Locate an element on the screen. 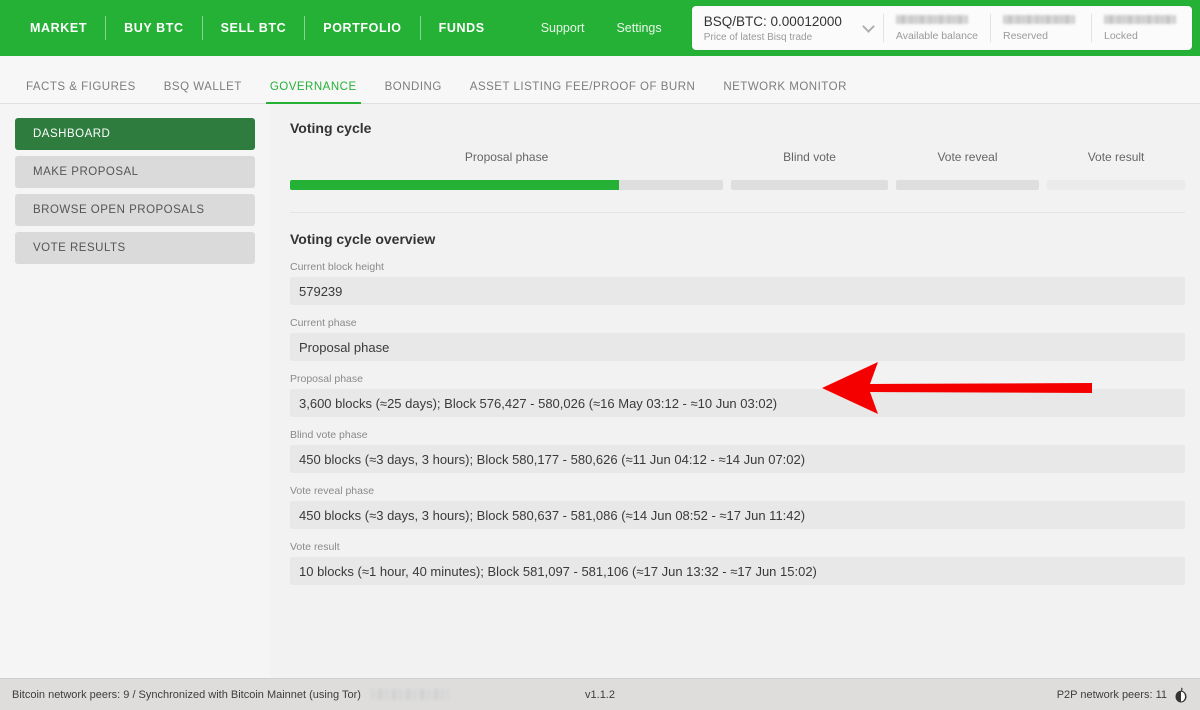 This screenshot has width=1200, height=710. available-balance-label: Available balance is located at coordinates (936, 35).